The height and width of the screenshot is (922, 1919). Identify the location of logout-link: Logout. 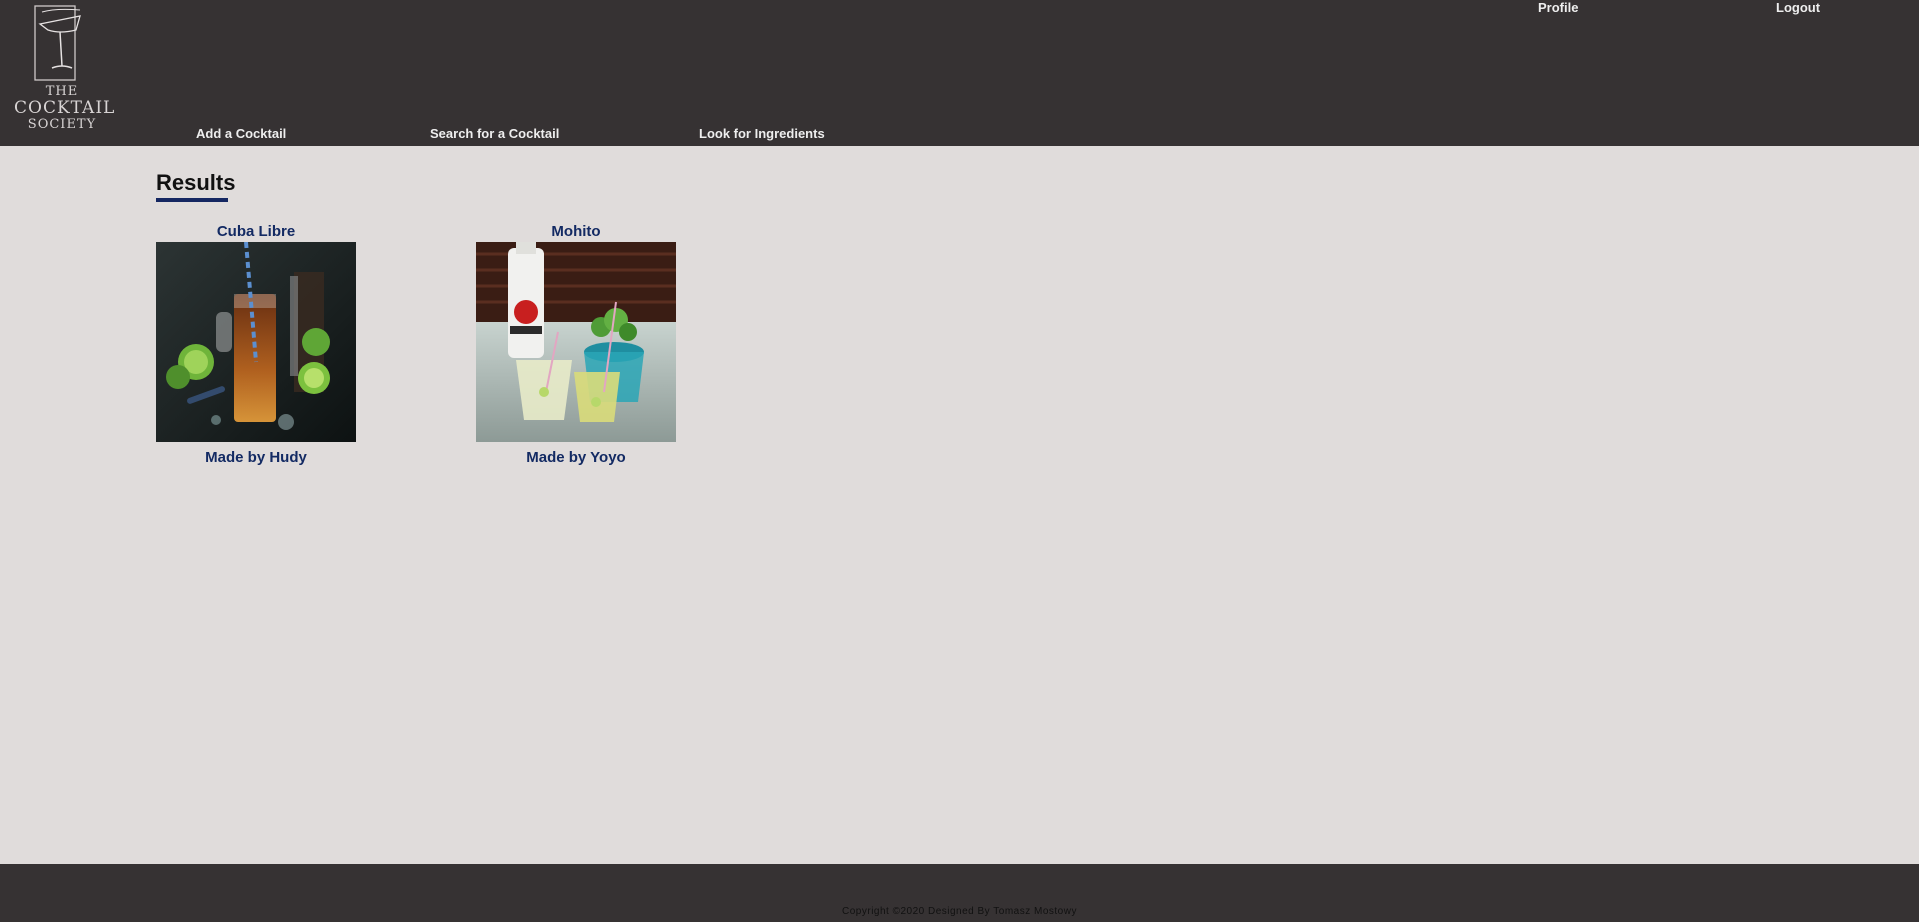
(1798, 7).